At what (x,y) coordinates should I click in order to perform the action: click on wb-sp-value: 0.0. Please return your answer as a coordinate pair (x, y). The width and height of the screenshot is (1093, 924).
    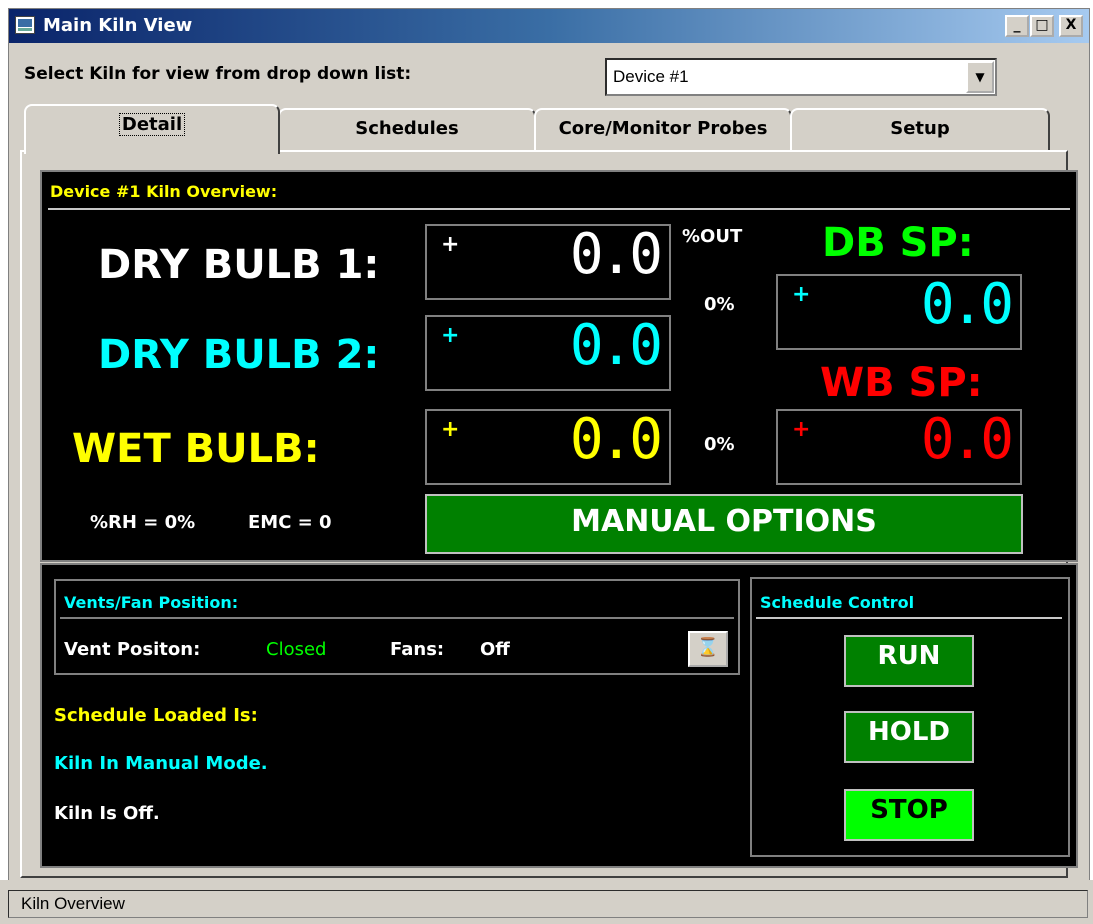
    Looking at the image, I should click on (967, 439).